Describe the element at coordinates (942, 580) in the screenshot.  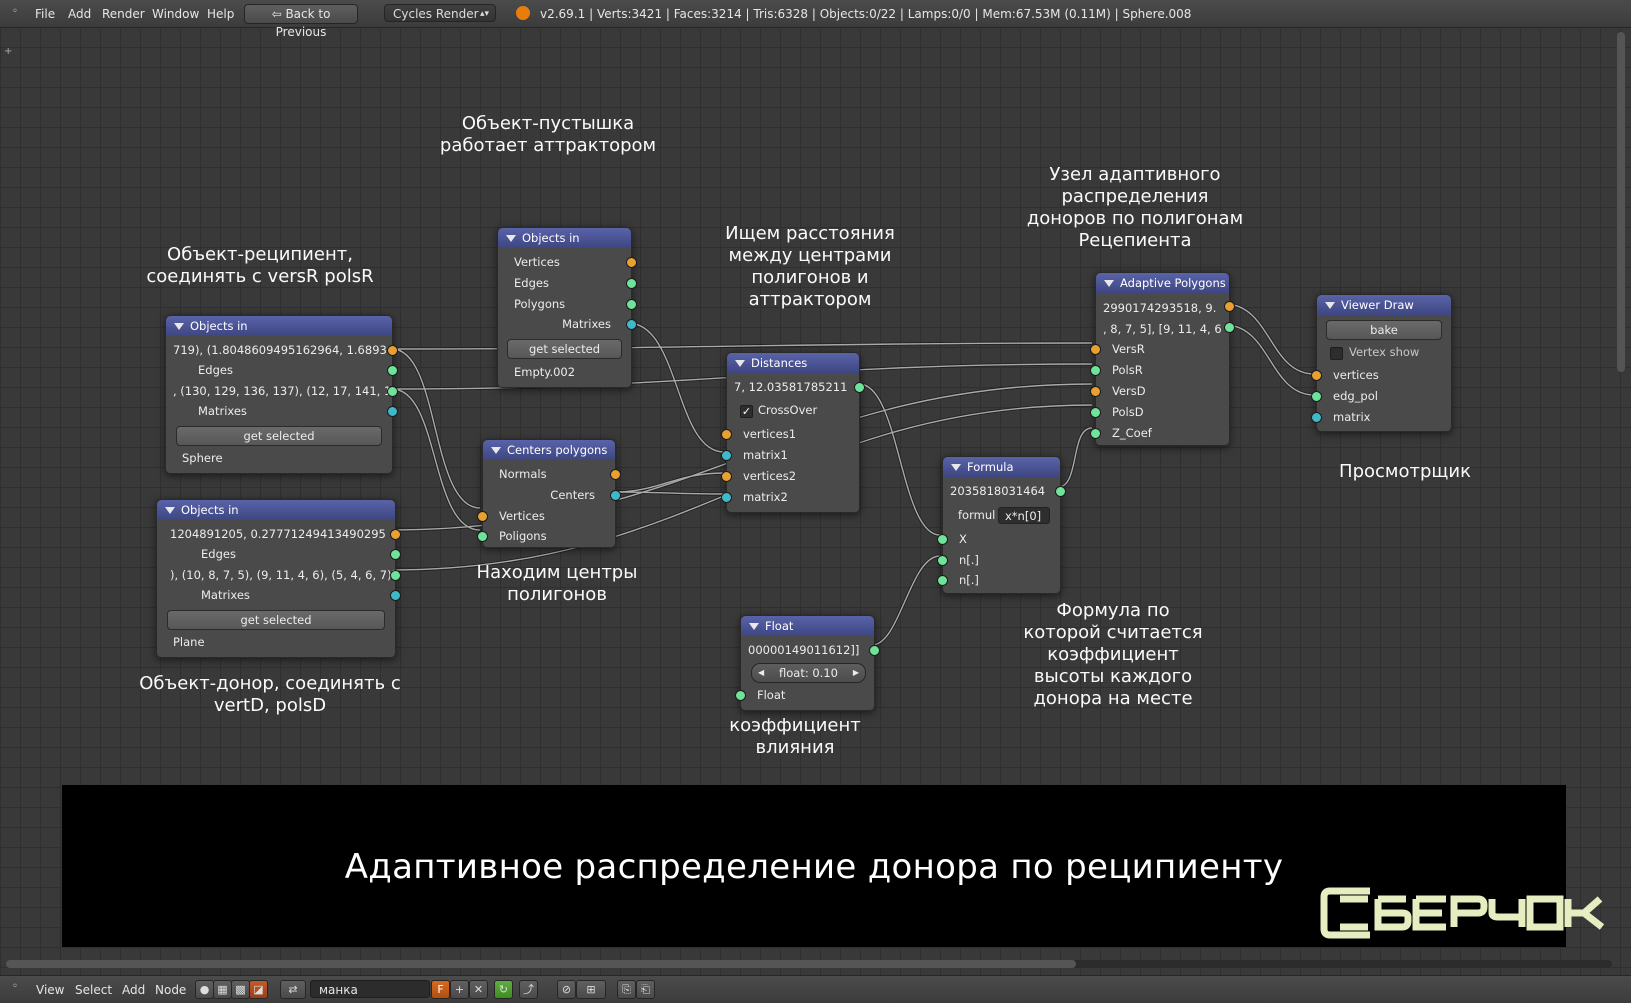
I see `socket-n2-in` at that location.